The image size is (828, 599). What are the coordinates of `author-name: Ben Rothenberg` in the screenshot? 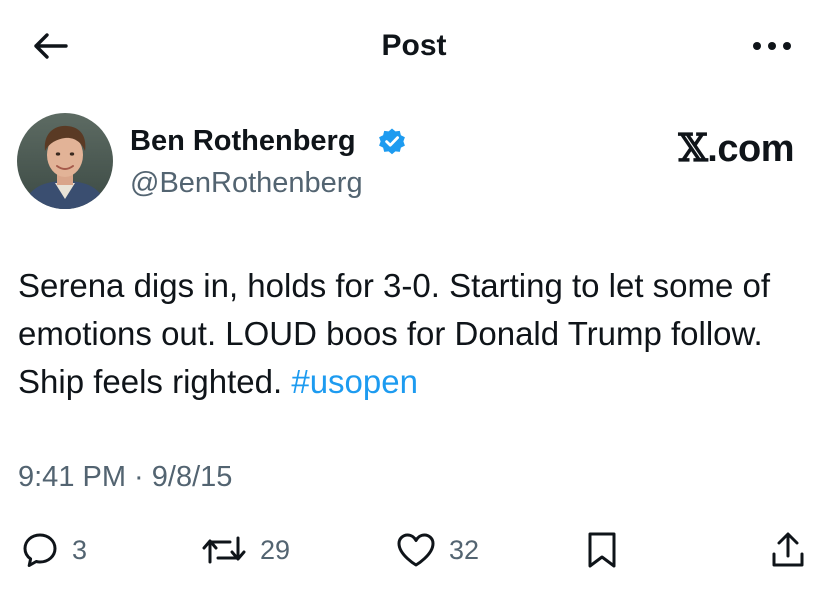 It's located at (243, 141).